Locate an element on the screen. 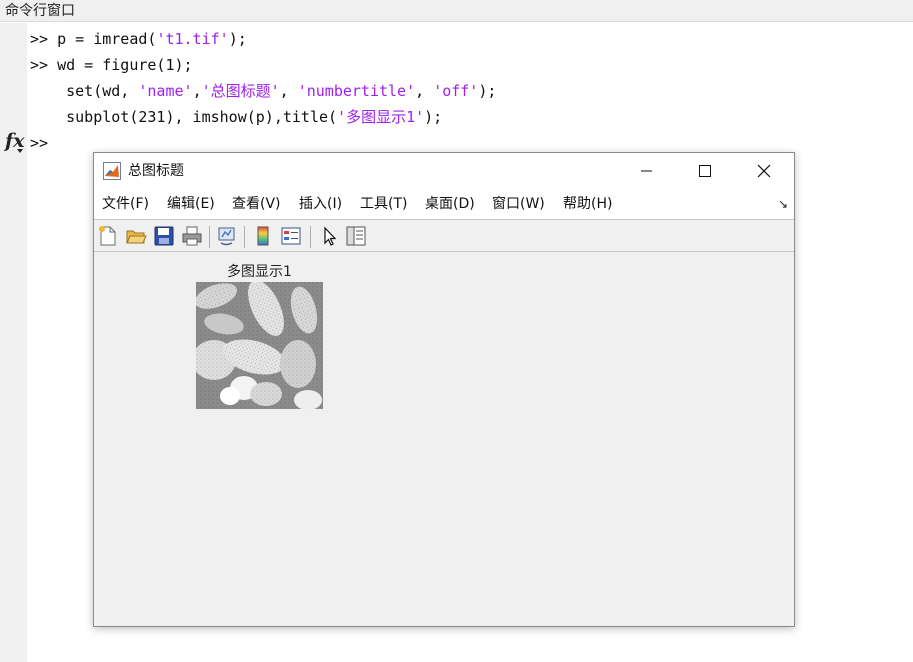 This screenshot has height=662, width=913. code-text: subplot(231), imshow(p),title( is located at coordinates (184, 117).